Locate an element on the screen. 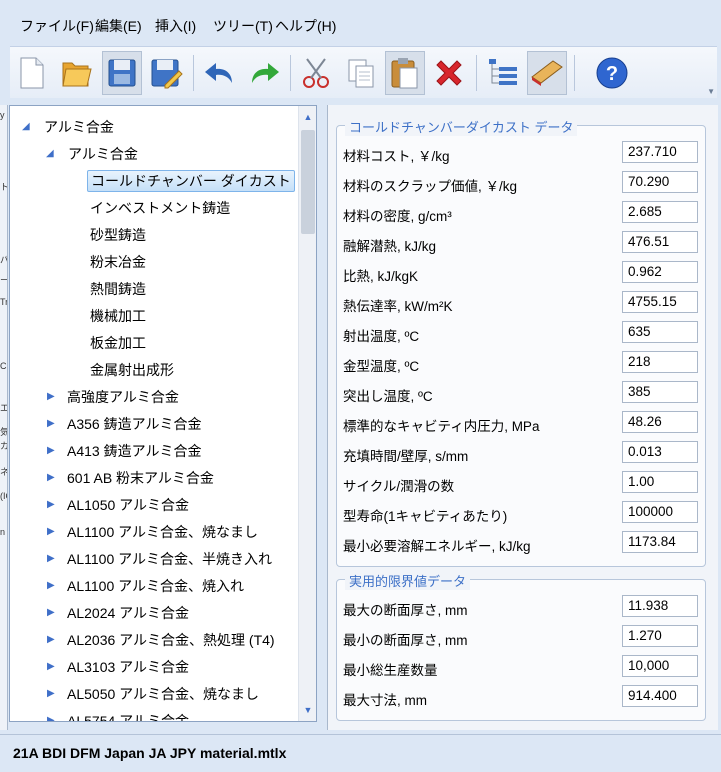 The width and height of the screenshot is (721, 772). field-input: 635 is located at coordinates (660, 332).